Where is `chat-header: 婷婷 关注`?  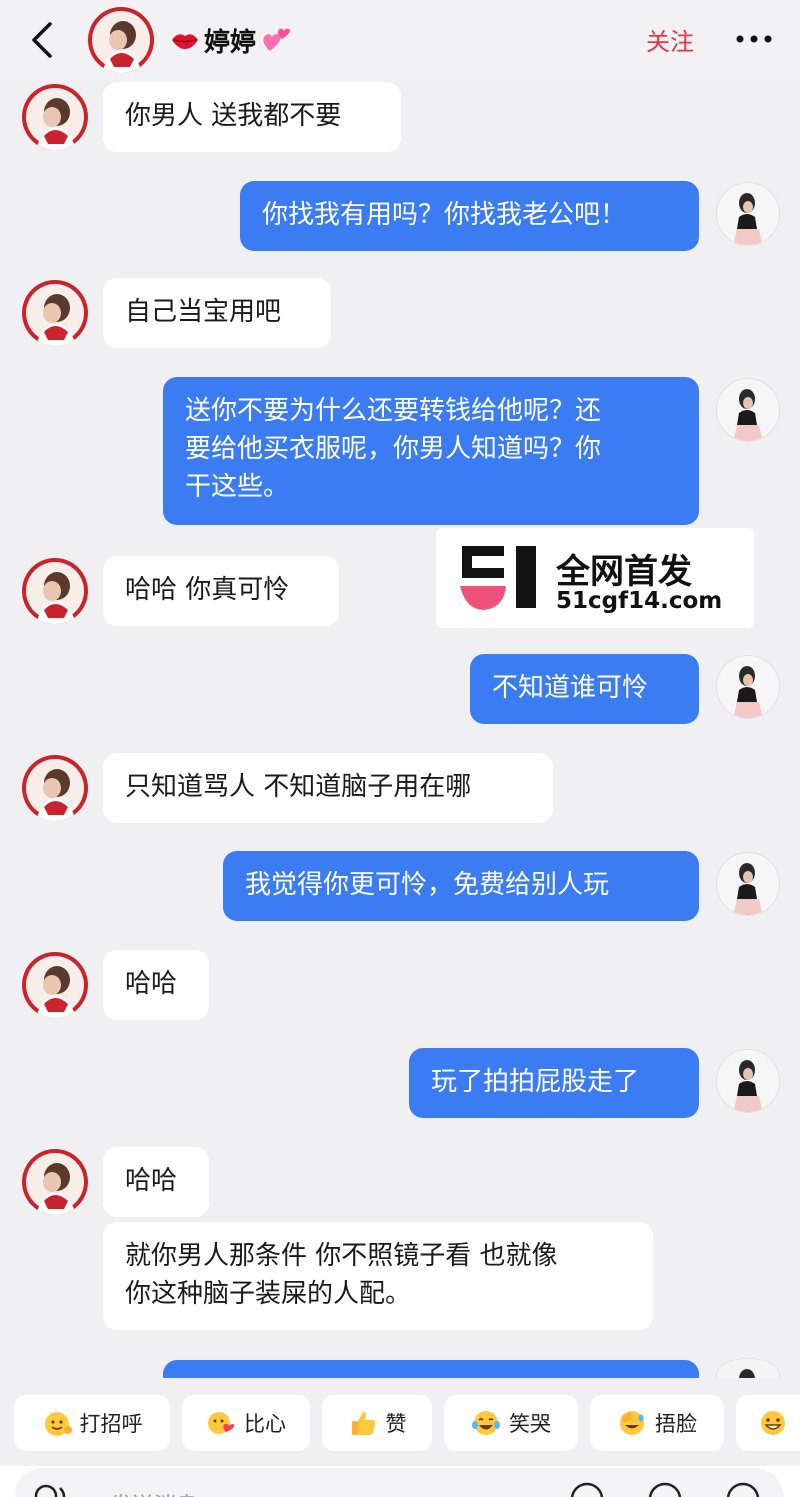
chat-header: 婷婷 关注 is located at coordinates (400, 40).